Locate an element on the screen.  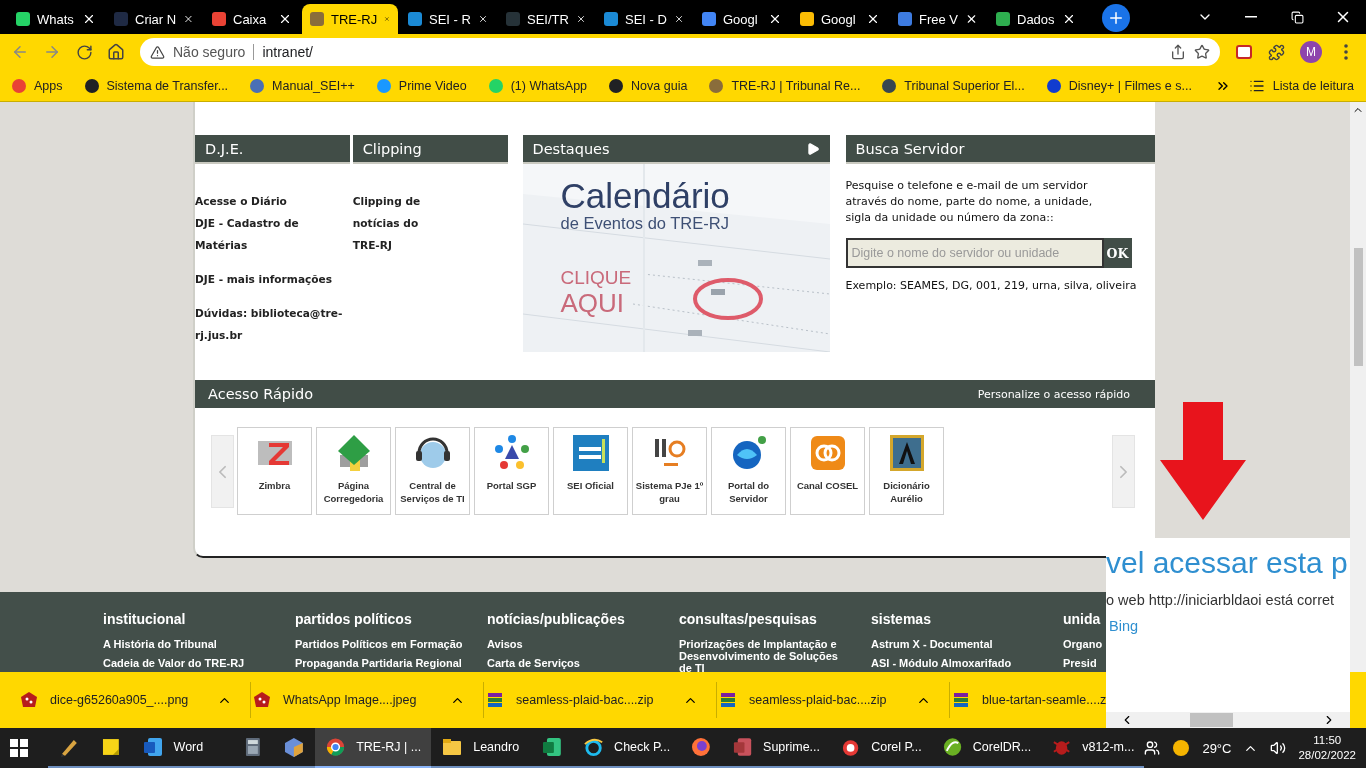
windows-icon is located at coordinates (19, 748).